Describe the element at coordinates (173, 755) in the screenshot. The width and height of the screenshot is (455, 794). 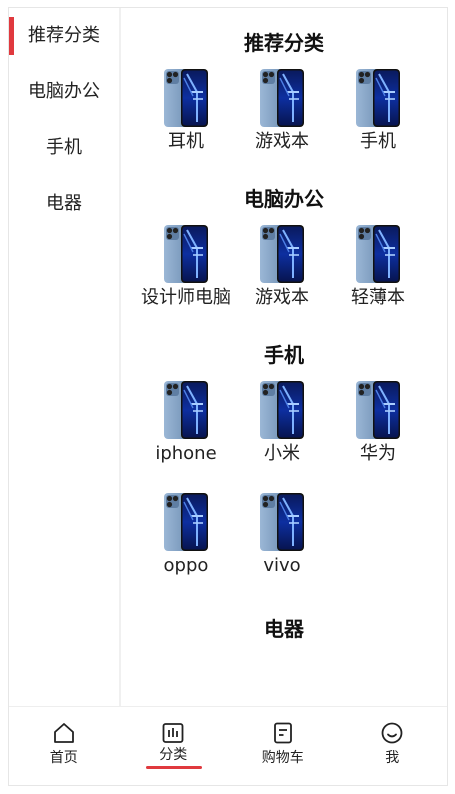
I see `tab-label: 分类` at that location.